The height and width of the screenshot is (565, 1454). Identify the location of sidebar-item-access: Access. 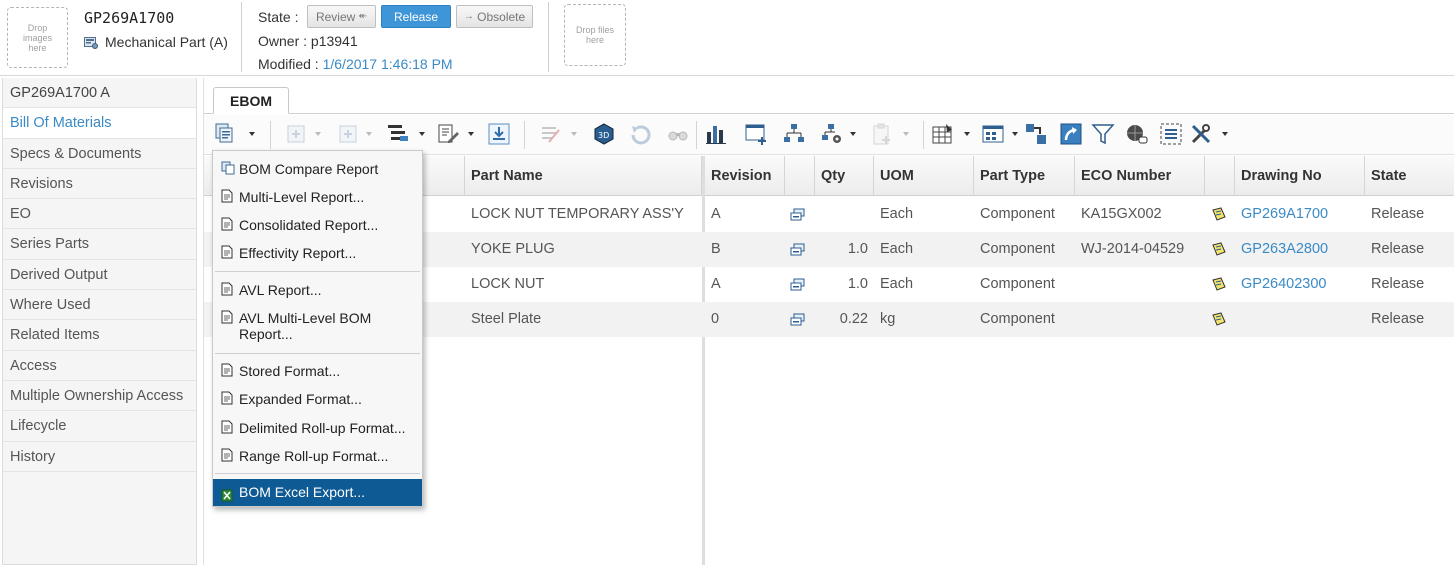
(99, 366).